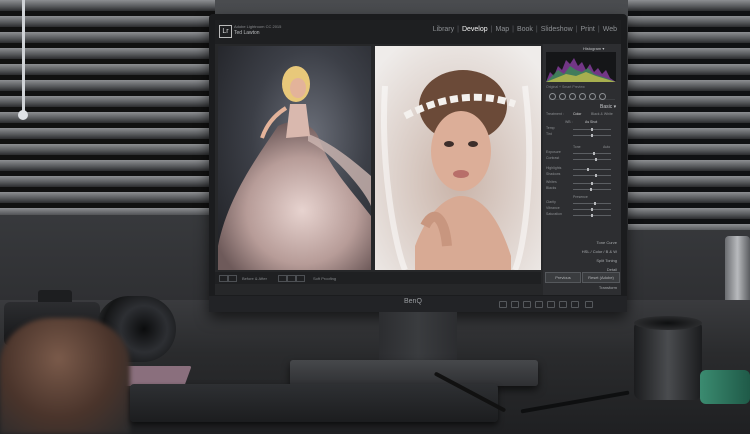 The image size is (750, 434). I want to click on compare-view-icon, so click(232, 278).